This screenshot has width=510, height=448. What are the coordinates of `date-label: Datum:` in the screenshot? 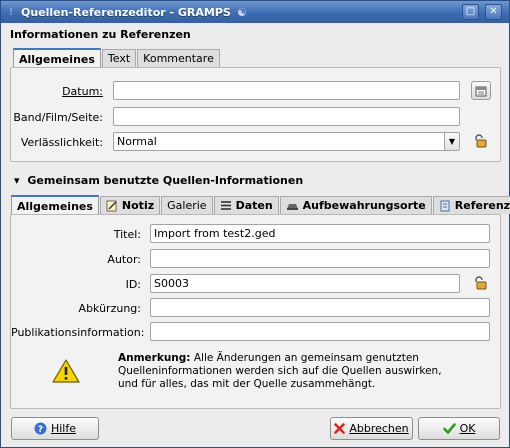 It's located at (57, 91).